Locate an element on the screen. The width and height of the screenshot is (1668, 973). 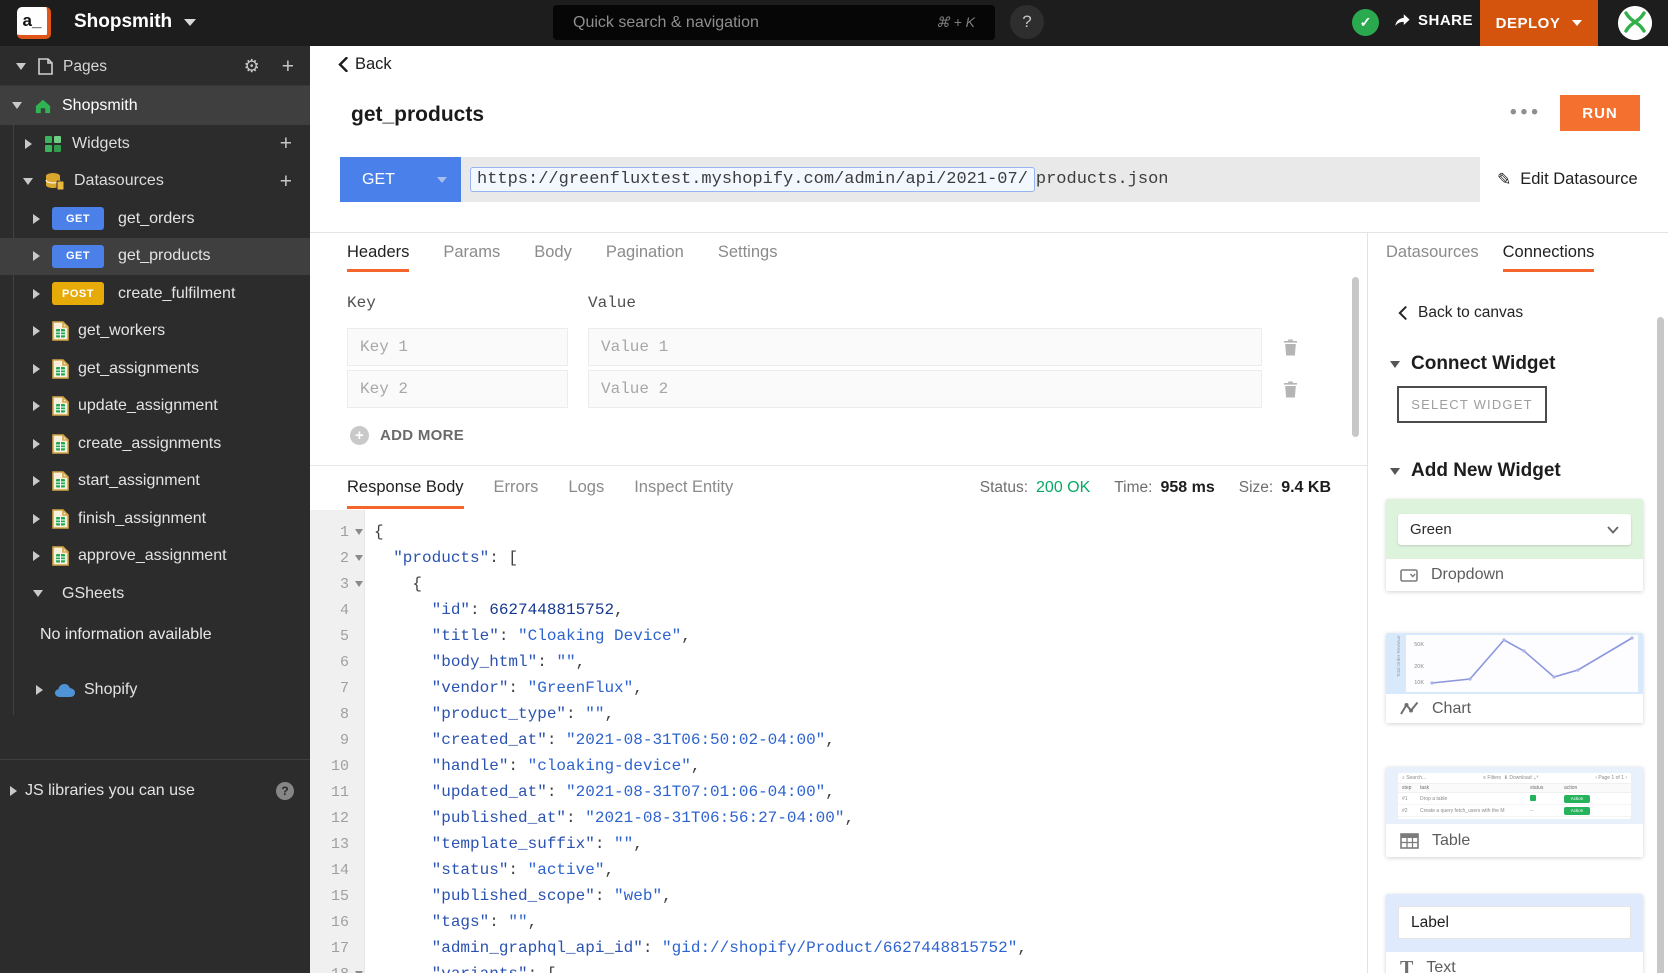
header-key-input: Key 1 is located at coordinates (457, 347).